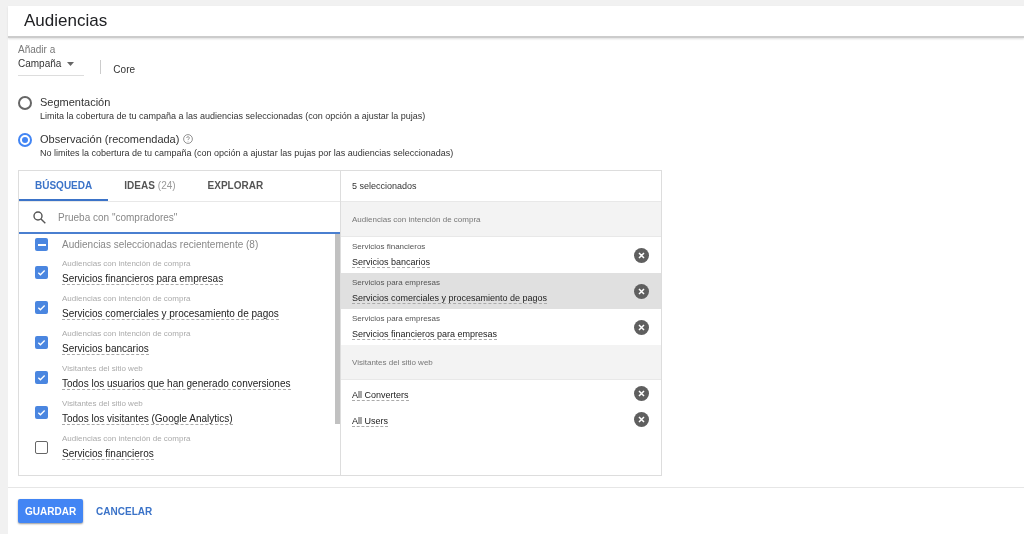 The height and width of the screenshot is (534, 1024). What do you see at coordinates (247, 153) in the screenshot?
I see `option-description: No limites la cobertura de tu campaña (con opción a ajustar las pujas por las audiencias seleccionadas)` at bounding box center [247, 153].